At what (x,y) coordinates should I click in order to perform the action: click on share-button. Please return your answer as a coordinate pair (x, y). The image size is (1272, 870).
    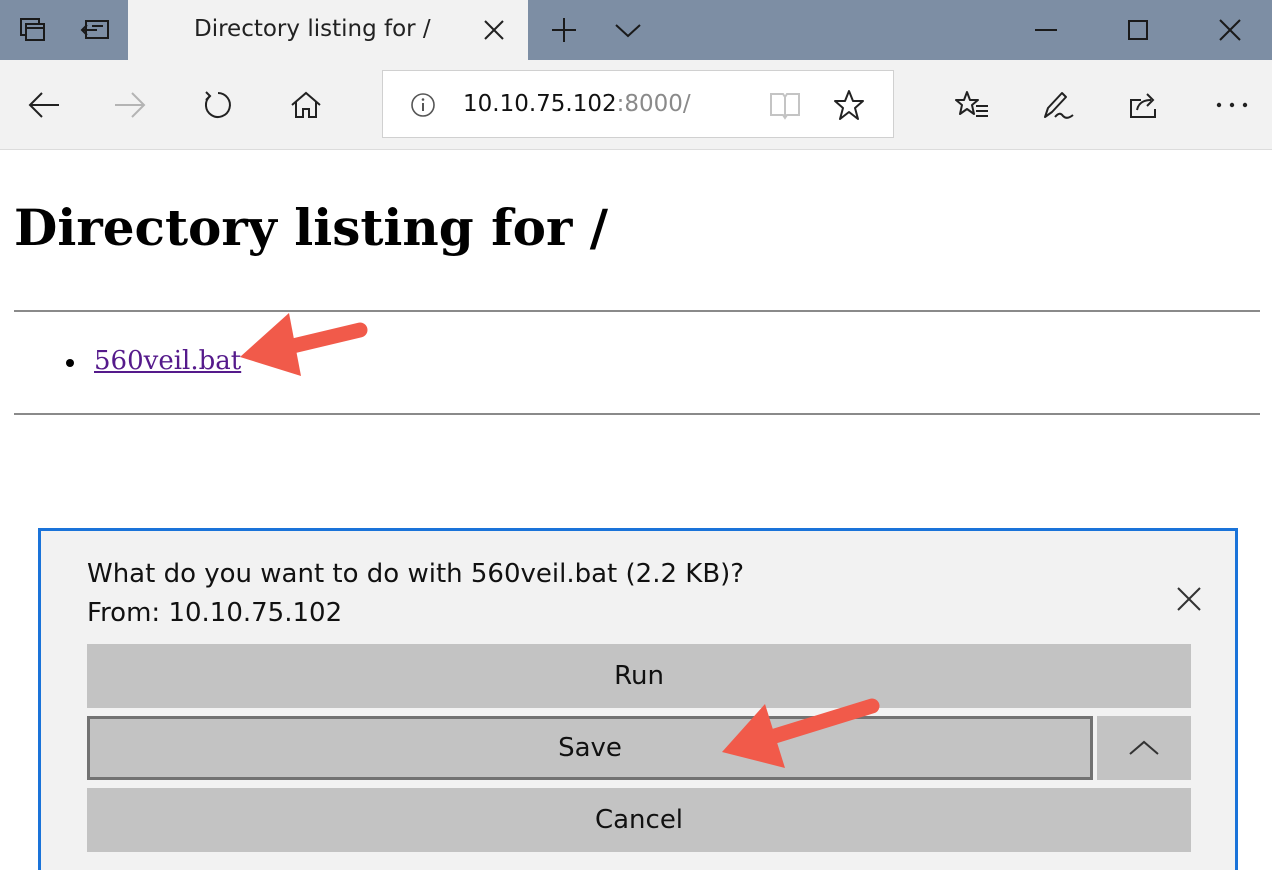
    Looking at the image, I should click on (1144, 105).